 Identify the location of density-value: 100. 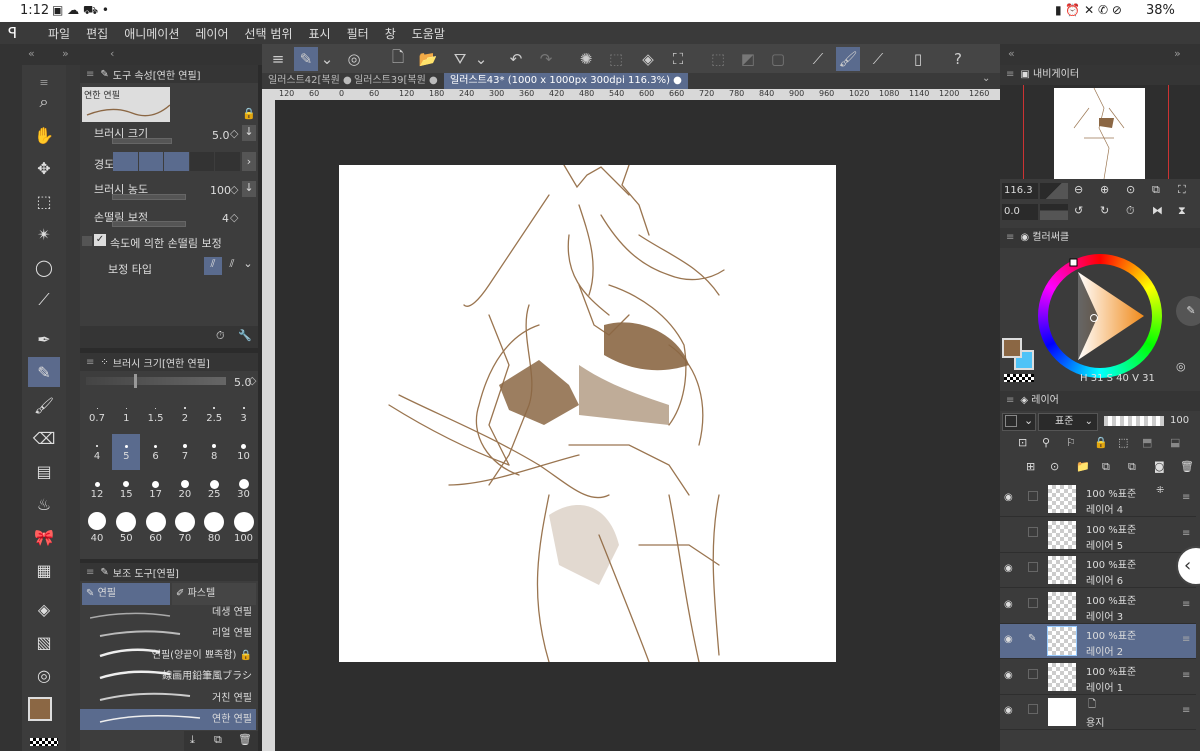
(220, 190).